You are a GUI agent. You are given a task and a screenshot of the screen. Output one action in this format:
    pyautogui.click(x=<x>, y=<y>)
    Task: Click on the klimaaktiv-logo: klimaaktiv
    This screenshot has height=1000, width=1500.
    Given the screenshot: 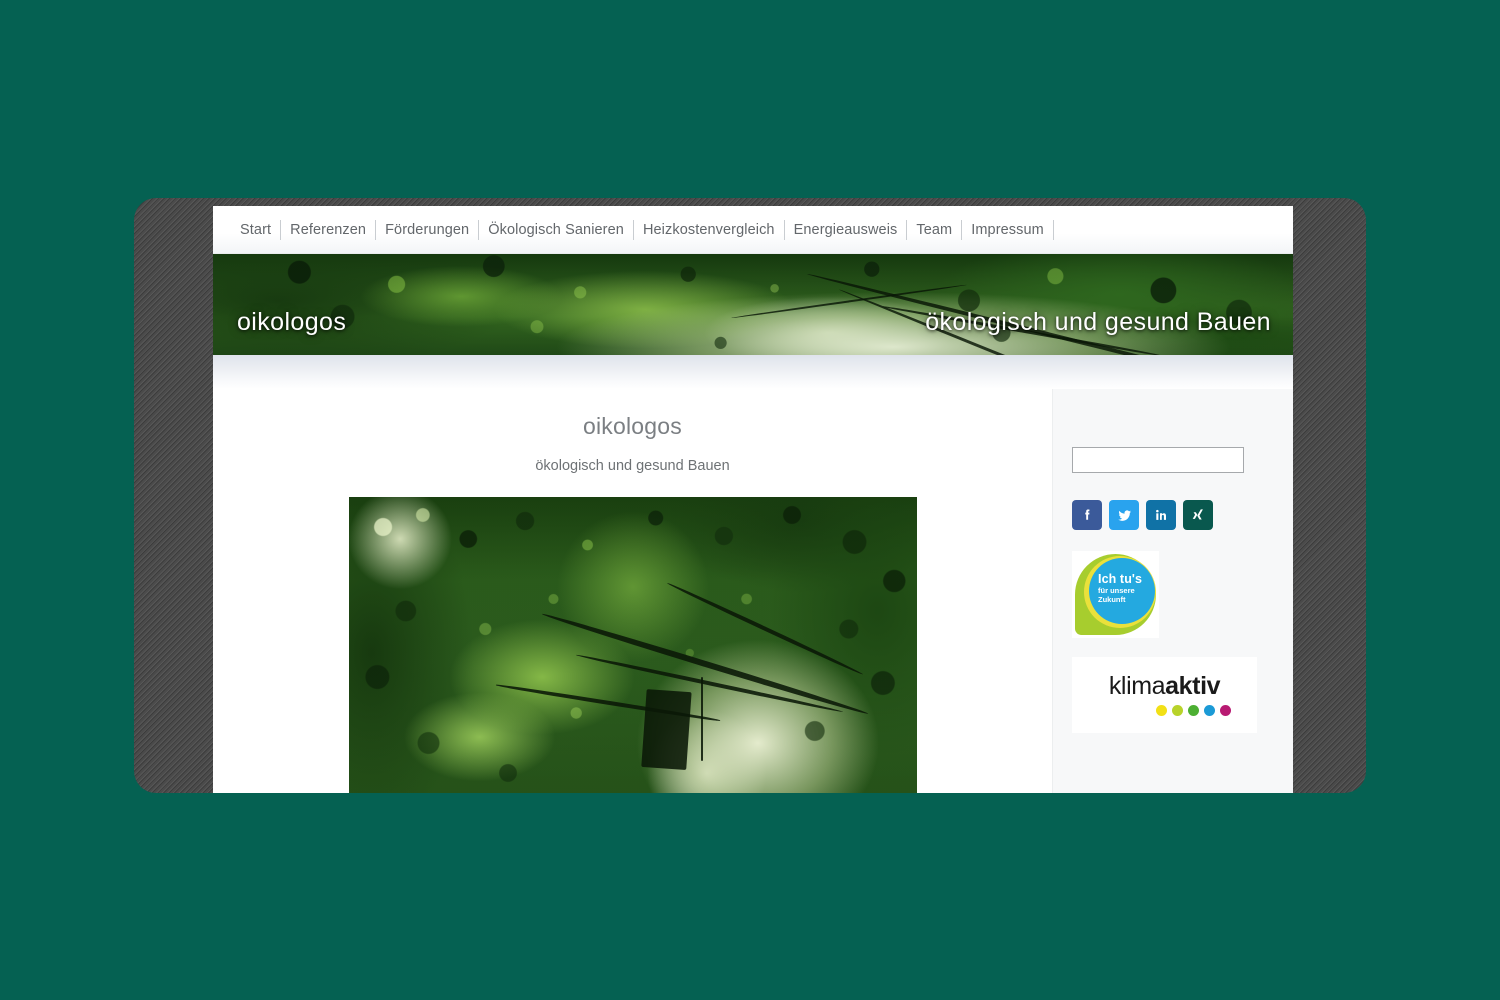 What is the action you would take?
    pyautogui.click(x=1164, y=695)
    